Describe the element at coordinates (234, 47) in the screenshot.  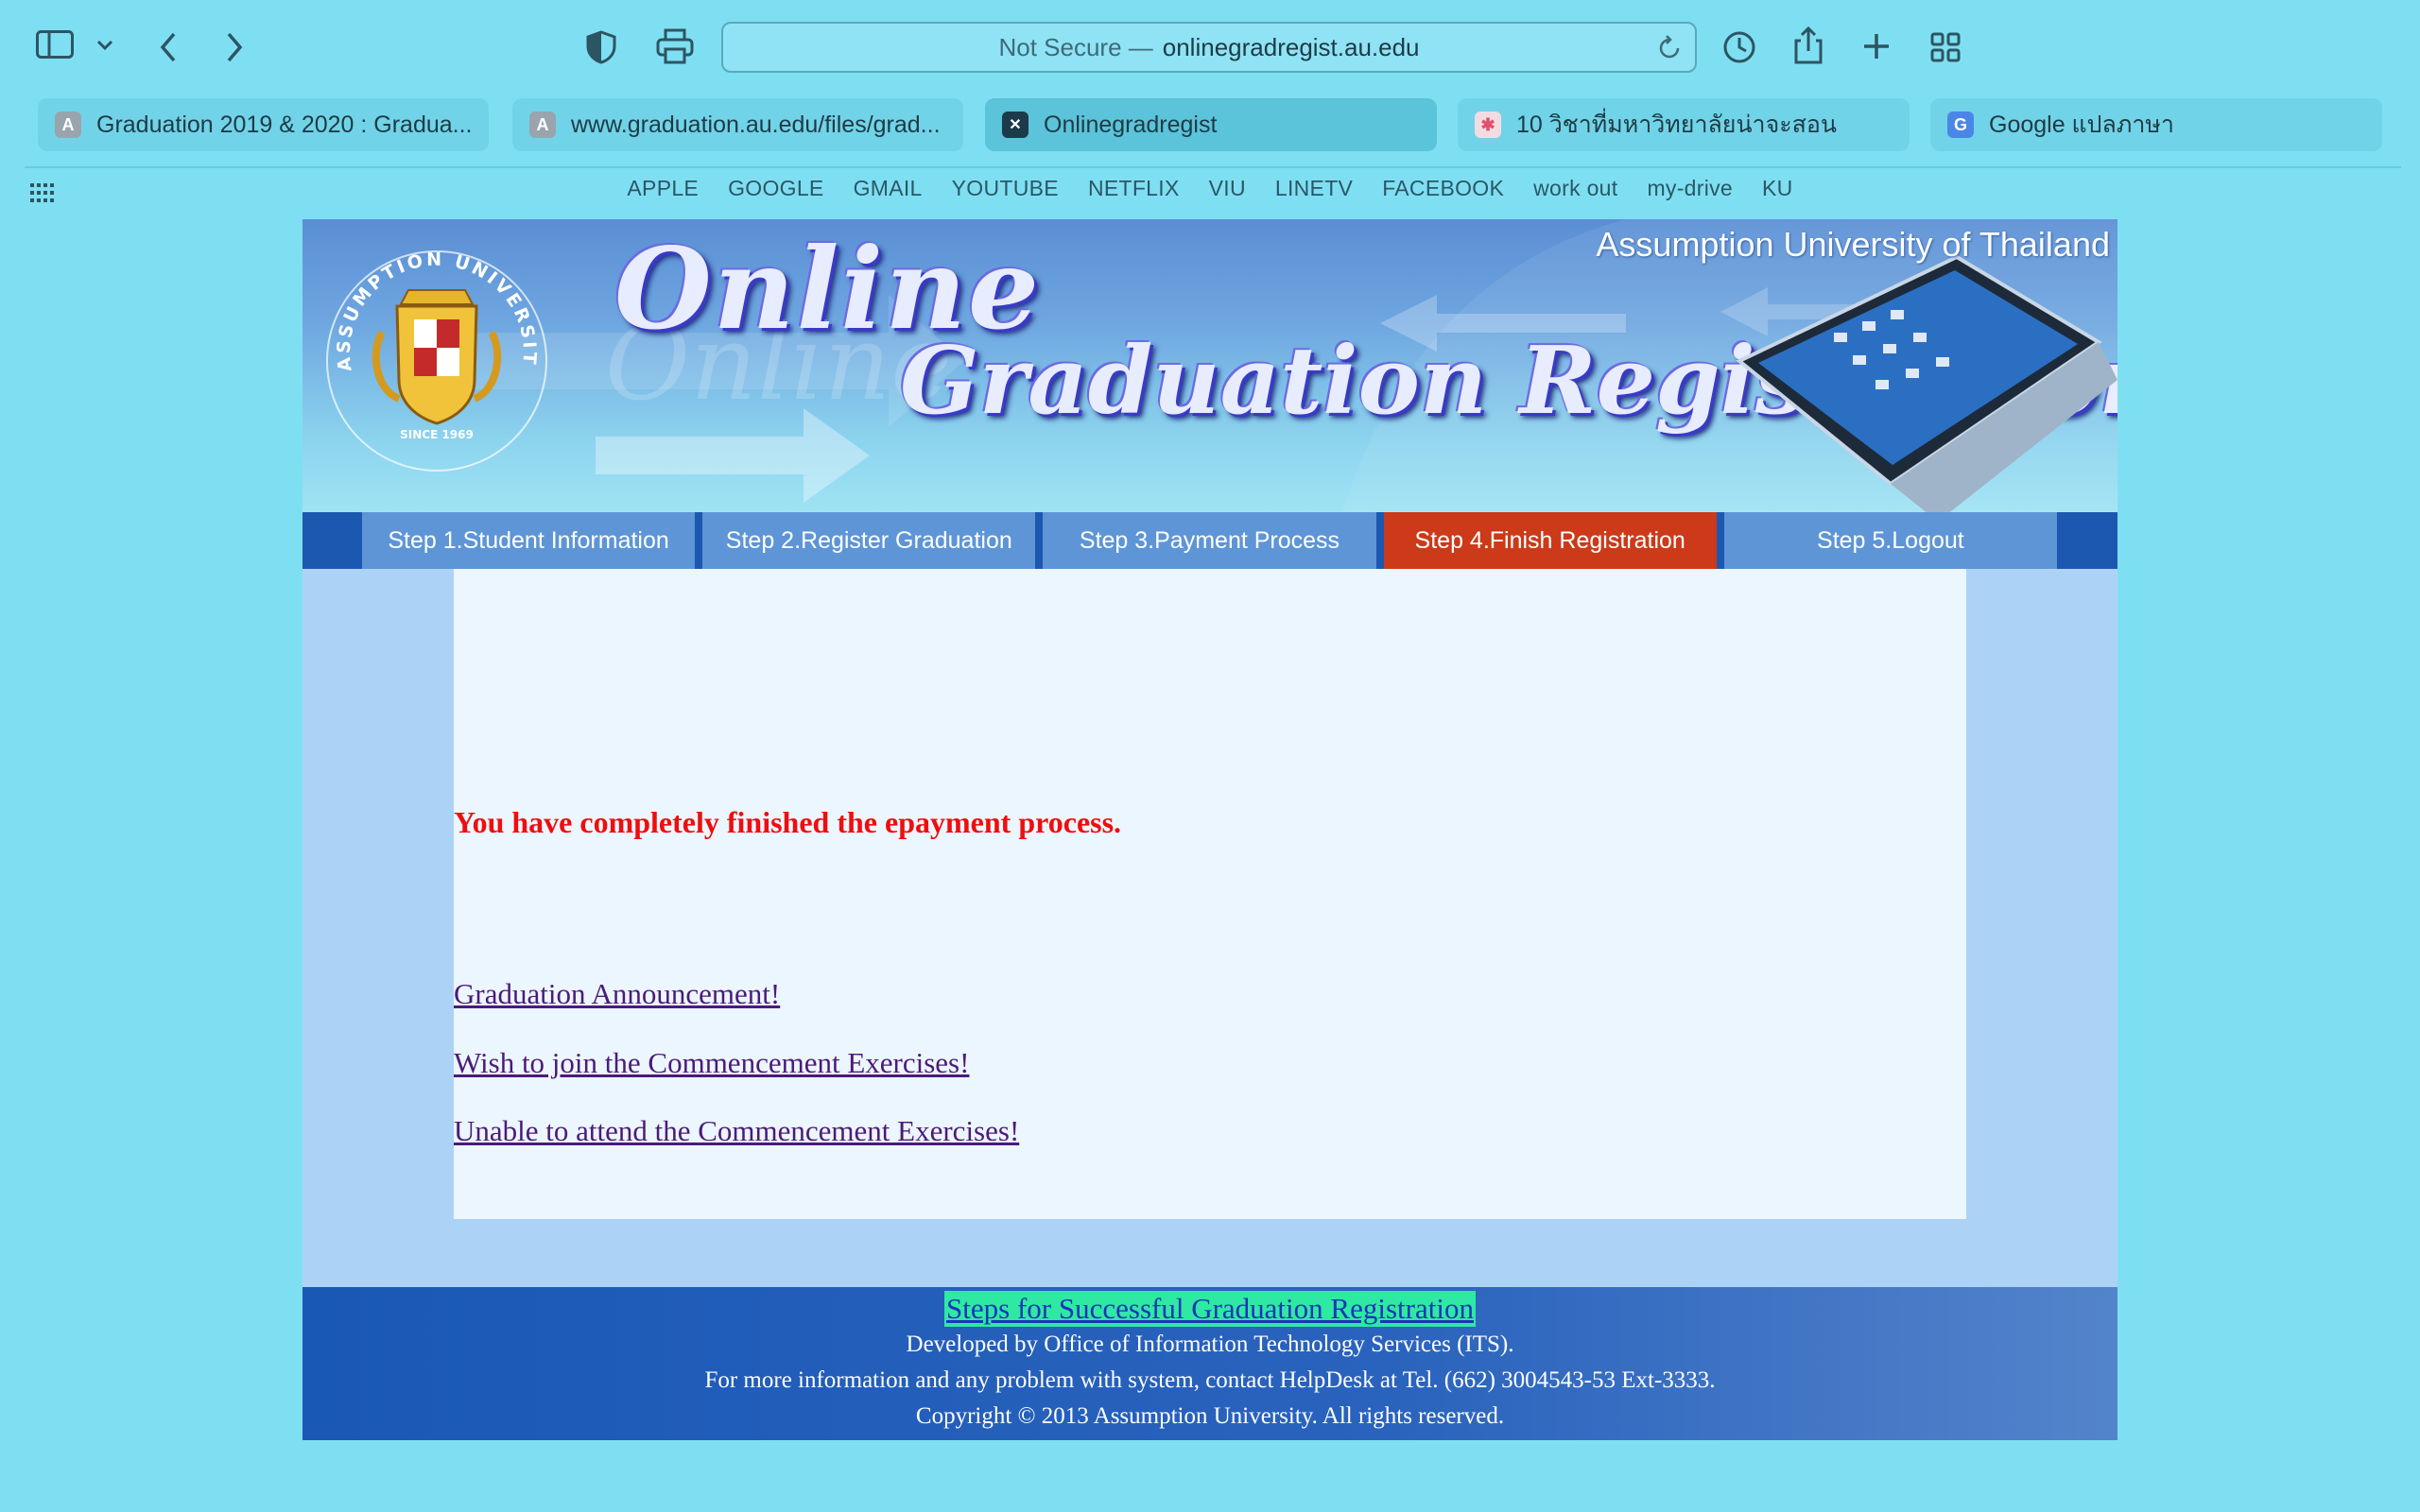
I see `forward-icon` at that location.